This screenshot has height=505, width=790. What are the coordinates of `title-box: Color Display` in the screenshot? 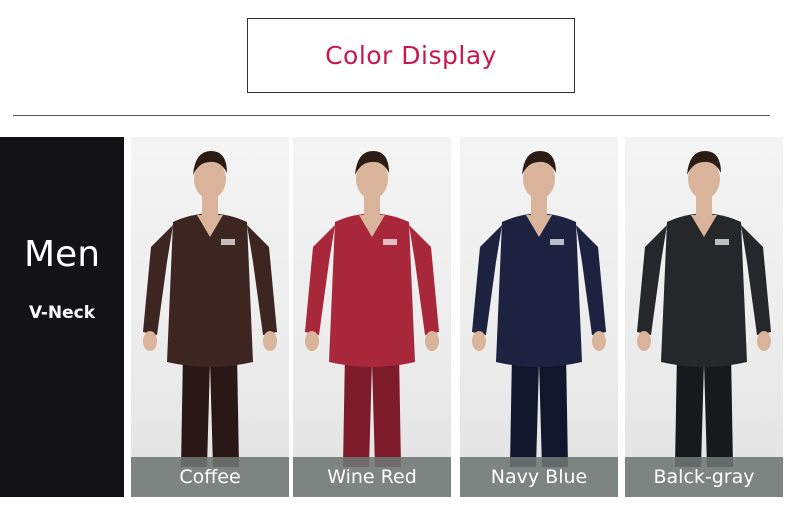 It's located at (411, 55).